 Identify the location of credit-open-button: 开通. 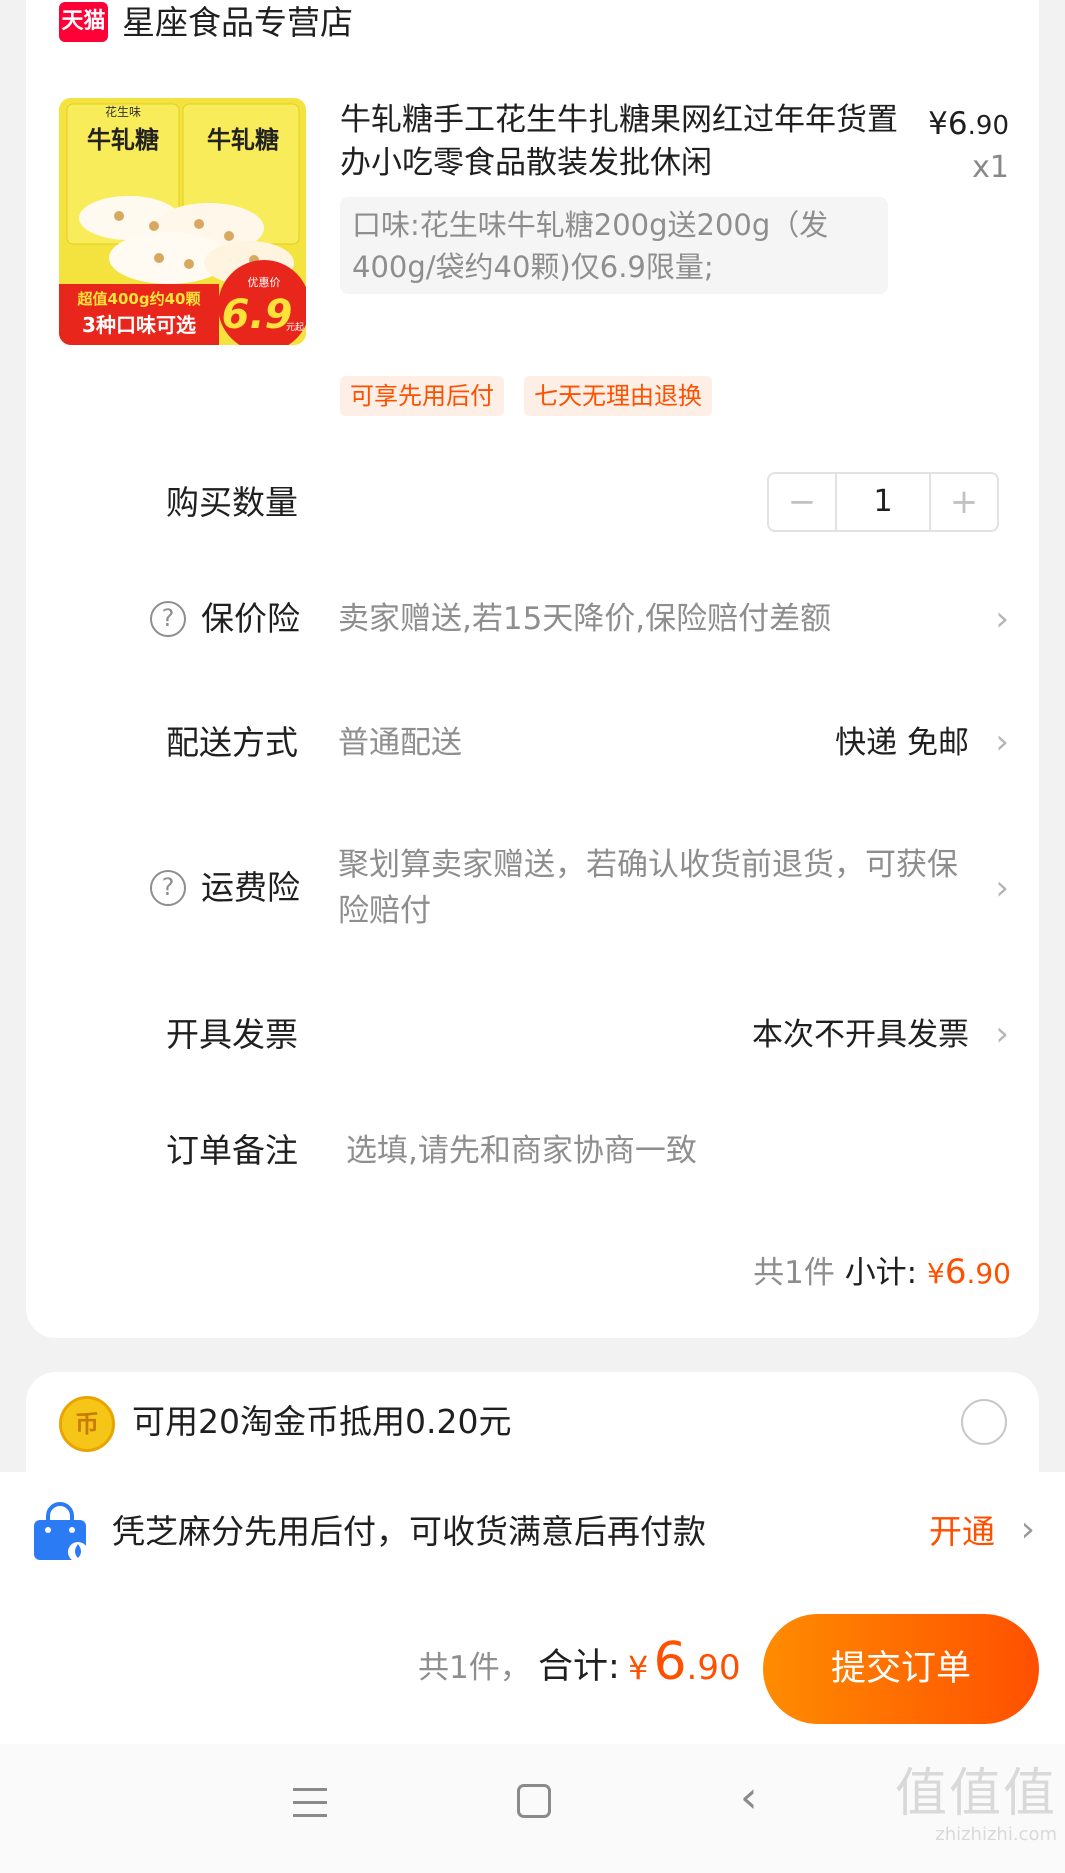
(962, 1532).